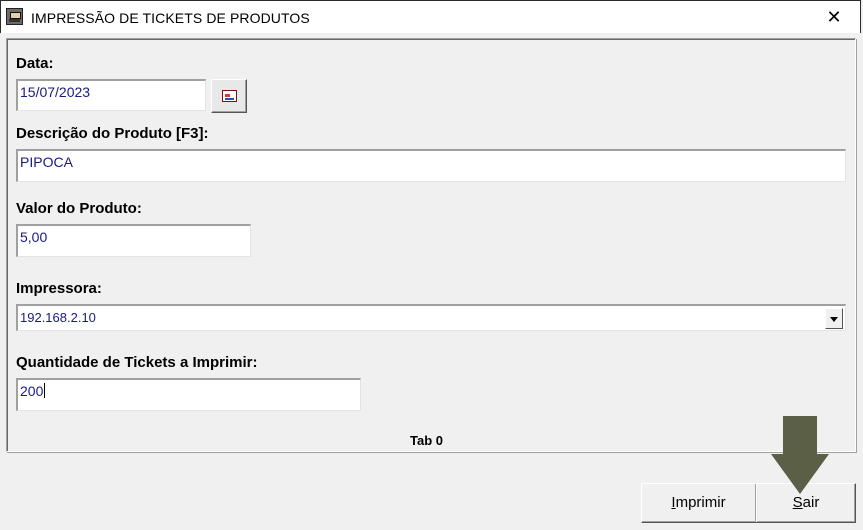 This screenshot has width=863, height=530. What do you see at coordinates (137, 362) in the screenshot?
I see `quantity-label: Quantidade de Tickets a Imprimir:` at bounding box center [137, 362].